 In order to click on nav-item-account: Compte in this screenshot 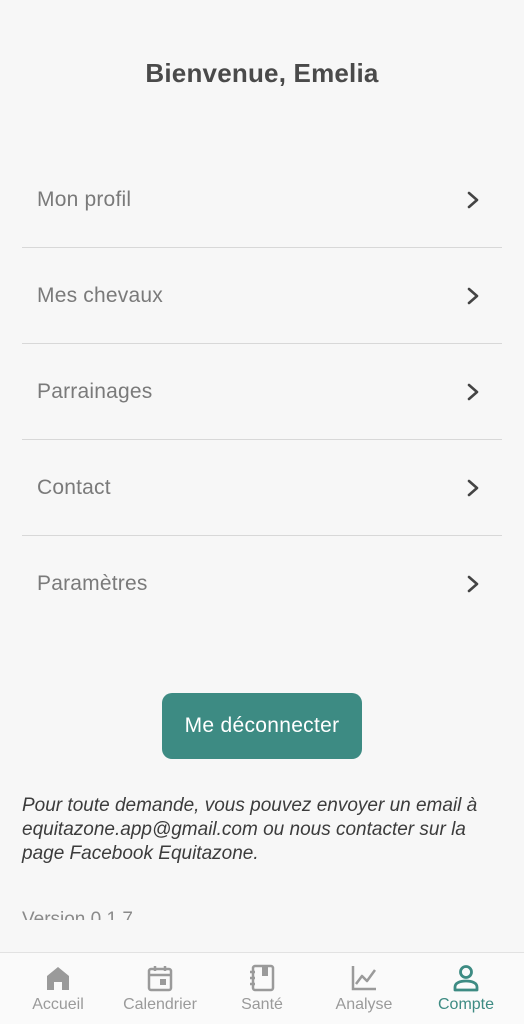, I will do `click(466, 988)`.